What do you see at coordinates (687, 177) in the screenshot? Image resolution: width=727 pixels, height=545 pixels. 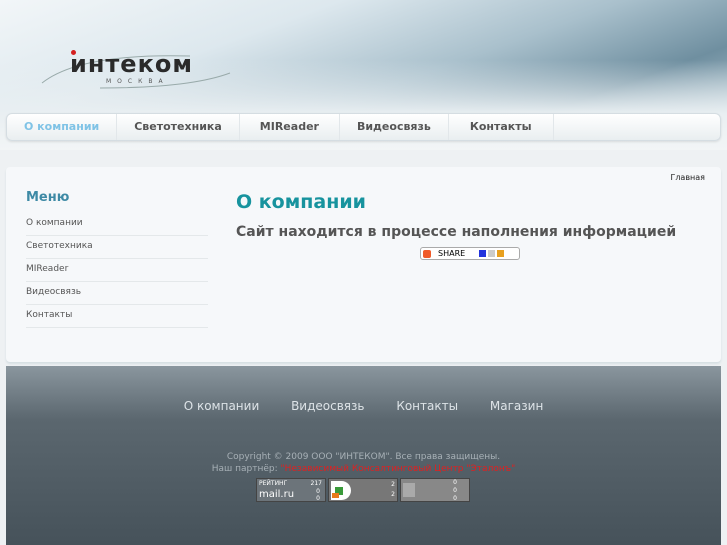 I see `breadcrumb: Главная` at bounding box center [687, 177].